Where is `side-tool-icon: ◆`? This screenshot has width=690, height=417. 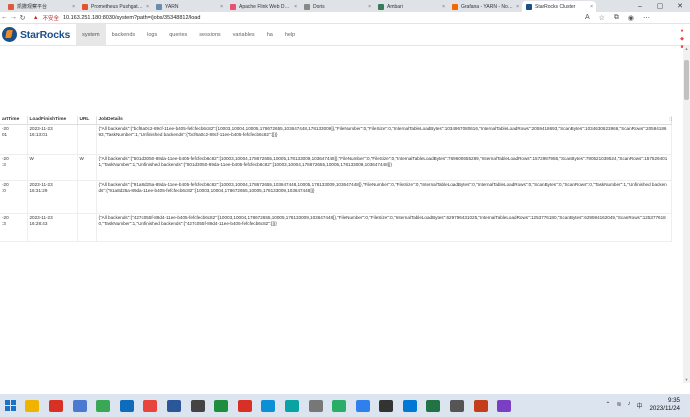 side-tool-icon: ◆ is located at coordinates (682, 39).